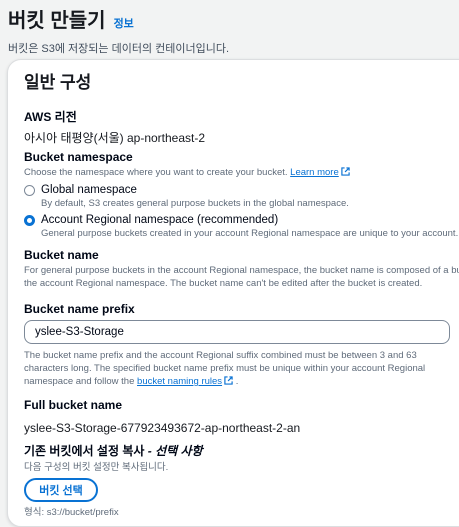  Describe the element at coordinates (113, 451) in the screenshot. I see `copy-settings-label: 기존 버킷에서 설정 복사 - 선택 사항` at that location.